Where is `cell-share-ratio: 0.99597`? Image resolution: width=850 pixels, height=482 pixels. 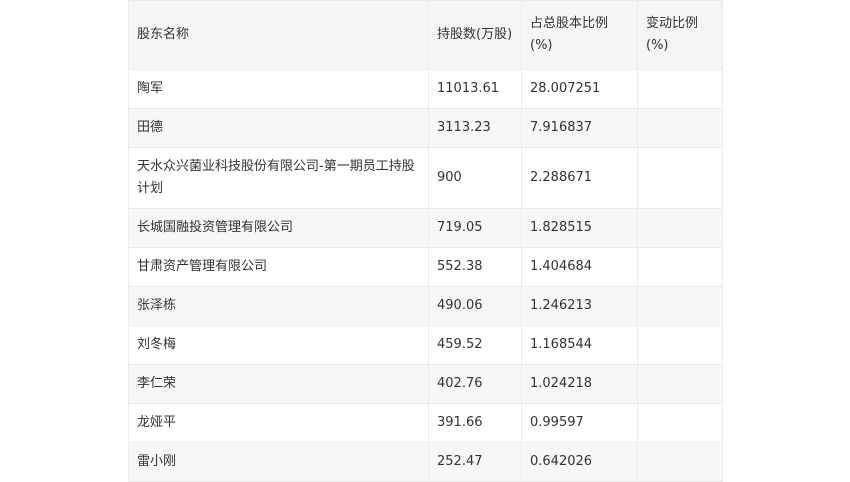 cell-share-ratio: 0.99597 is located at coordinates (579, 423).